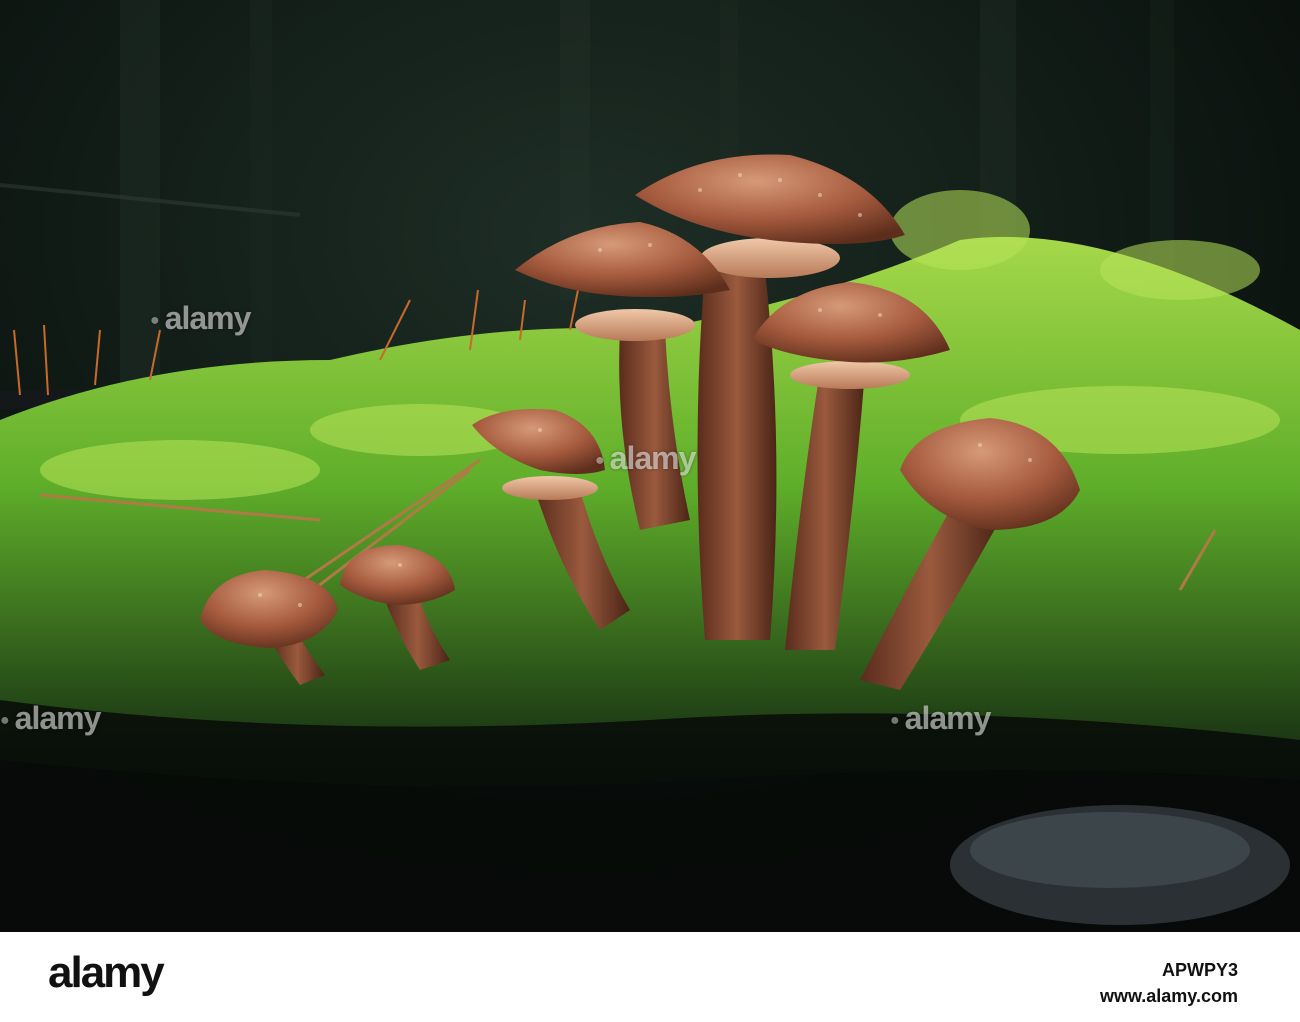 The width and height of the screenshot is (1300, 1022). I want to click on site-url: www.alamy.com, so click(1169, 996).